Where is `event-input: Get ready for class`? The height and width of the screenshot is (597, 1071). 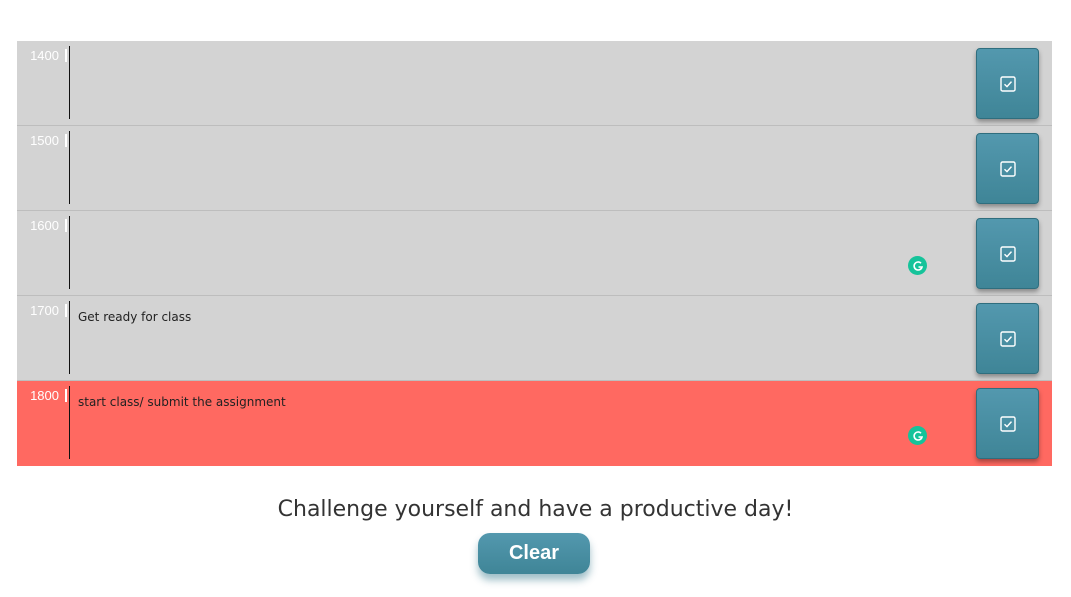 event-input: Get ready for class is located at coordinates (520, 337).